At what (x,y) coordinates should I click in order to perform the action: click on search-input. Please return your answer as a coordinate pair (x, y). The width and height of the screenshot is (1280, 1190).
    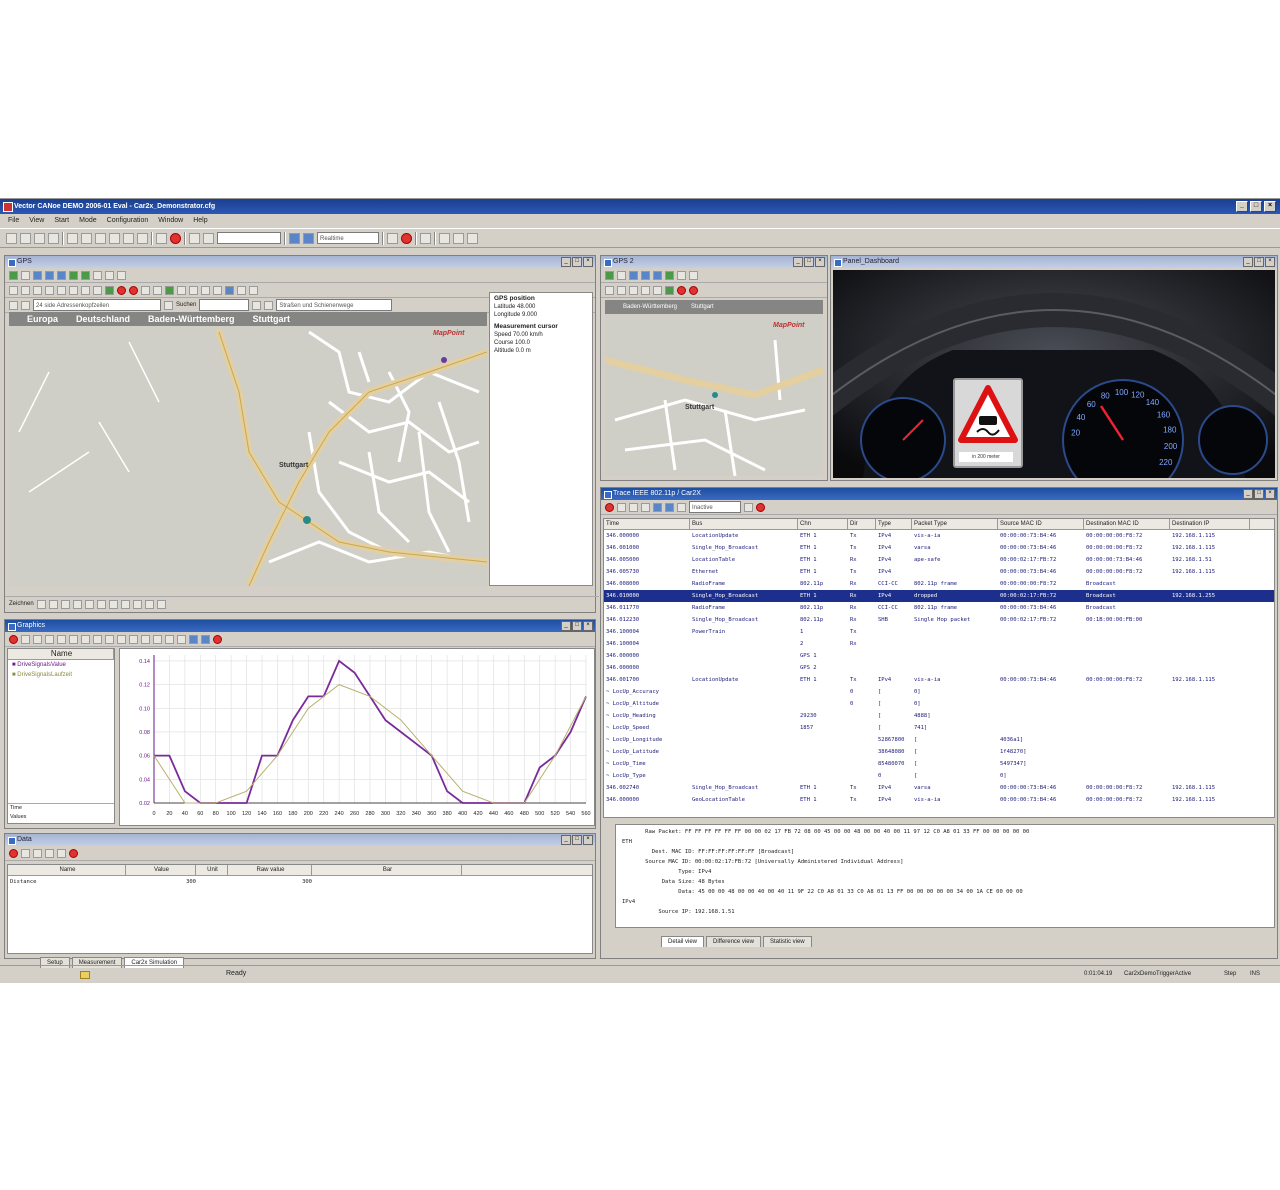
    Looking at the image, I should click on (224, 305).